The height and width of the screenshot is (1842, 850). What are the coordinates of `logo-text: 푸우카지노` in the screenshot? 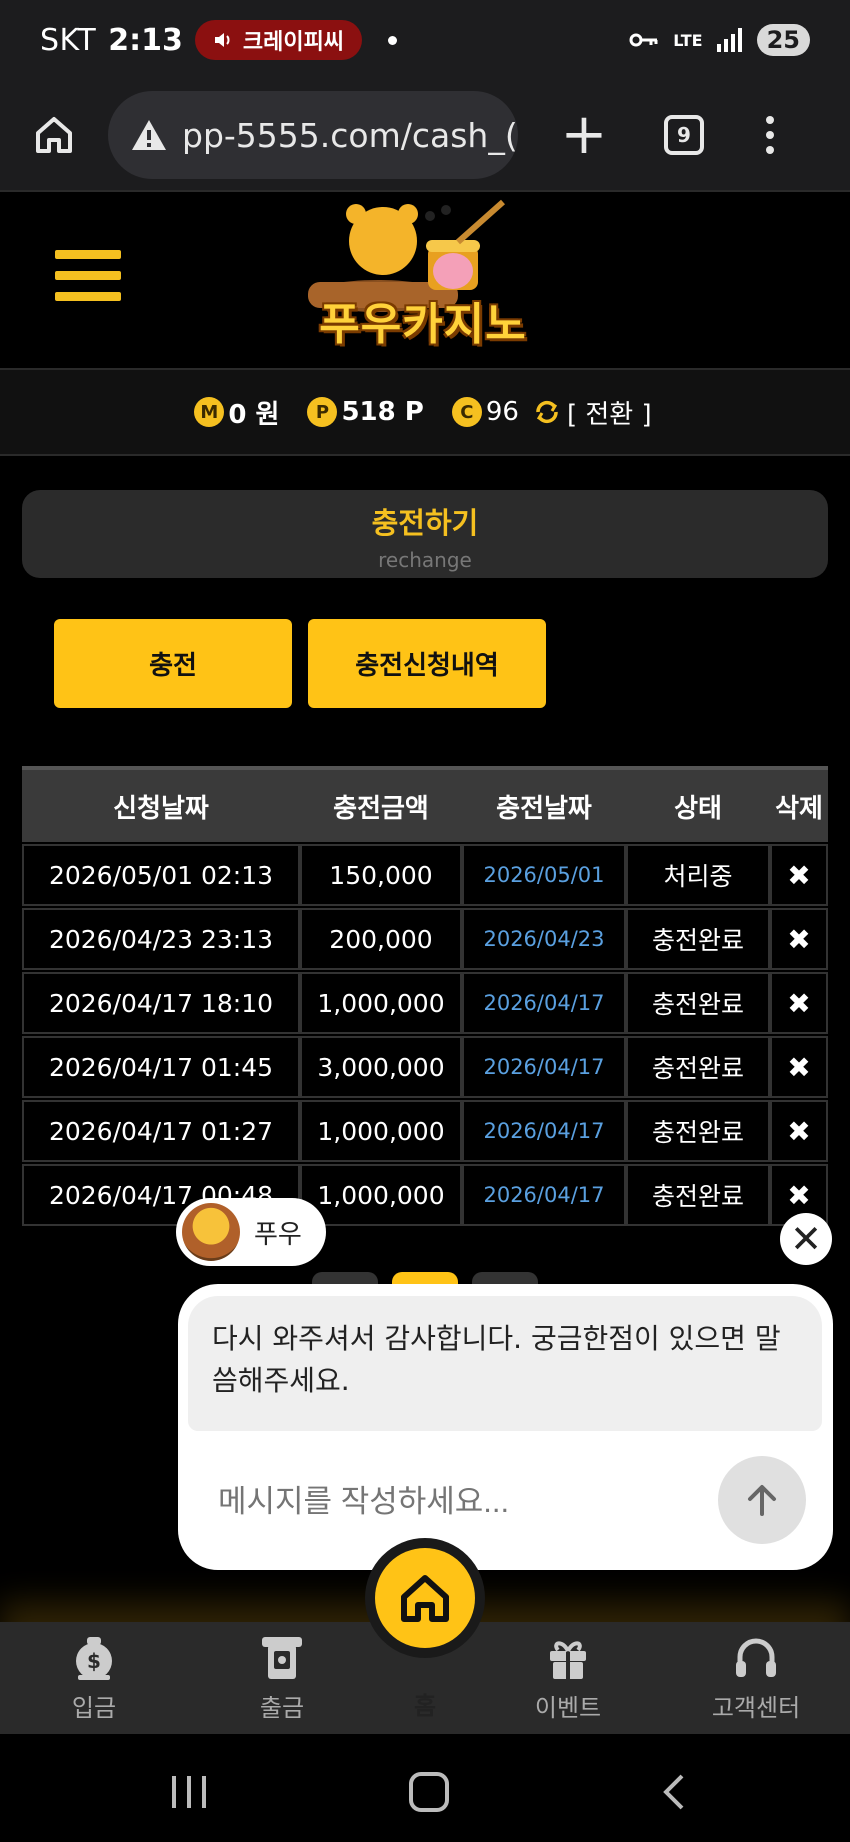 It's located at (423, 324).